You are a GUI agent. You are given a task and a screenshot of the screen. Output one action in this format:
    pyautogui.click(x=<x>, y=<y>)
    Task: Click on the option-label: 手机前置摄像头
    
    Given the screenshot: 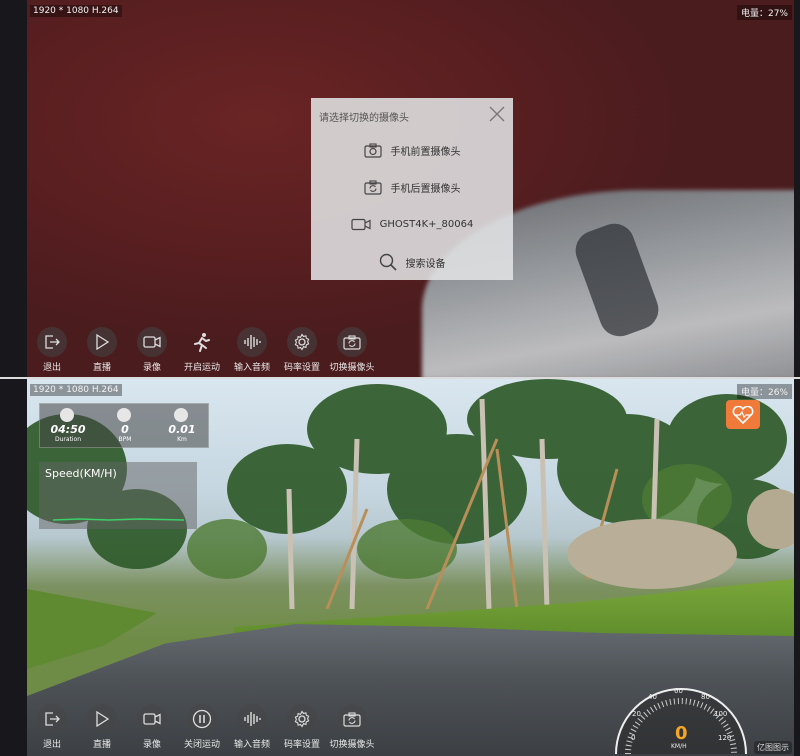 What is the action you would take?
    pyautogui.click(x=425, y=152)
    